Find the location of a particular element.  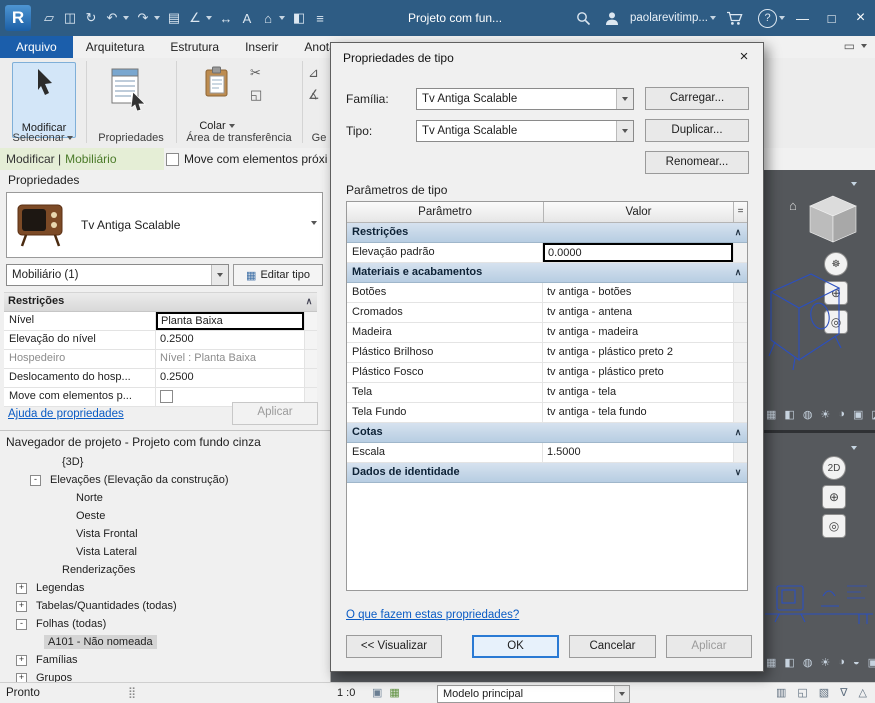

selection-toggle-icon: △ is located at coordinates (863, 692).